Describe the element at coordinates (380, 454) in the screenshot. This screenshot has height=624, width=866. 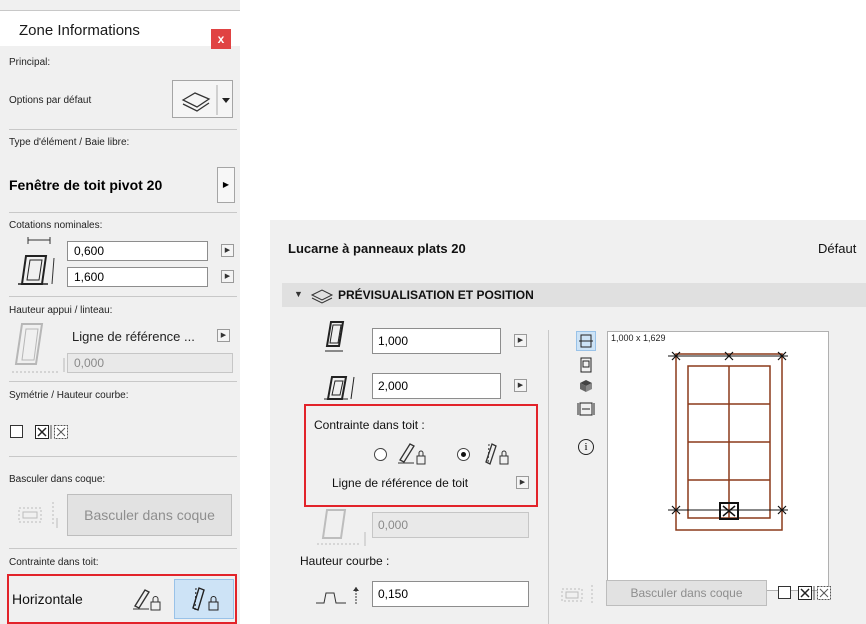
I see `horizontal-radio` at that location.